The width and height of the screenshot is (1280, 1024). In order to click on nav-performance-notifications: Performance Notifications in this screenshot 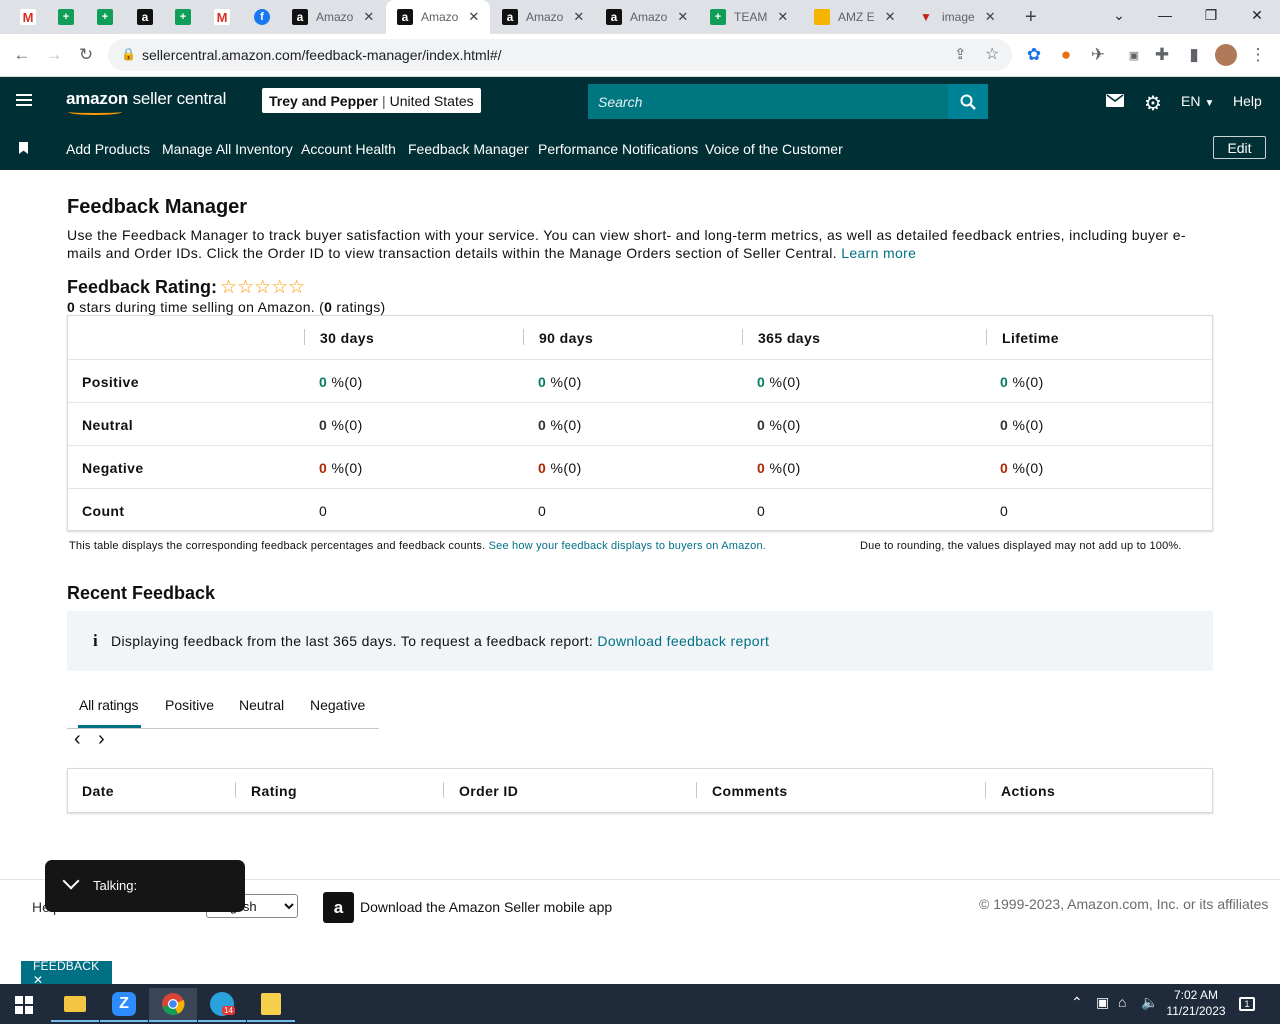, I will do `click(618, 149)`.